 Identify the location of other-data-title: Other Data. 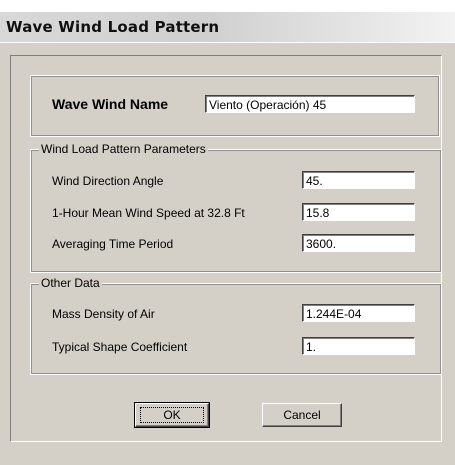
(70, 283).